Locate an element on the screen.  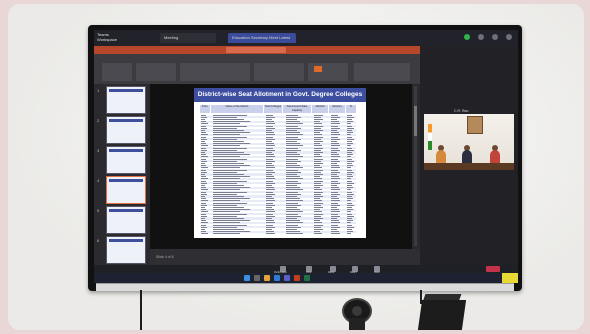
teams-logo: Teams Workspace is located at coordinates (107, 37).